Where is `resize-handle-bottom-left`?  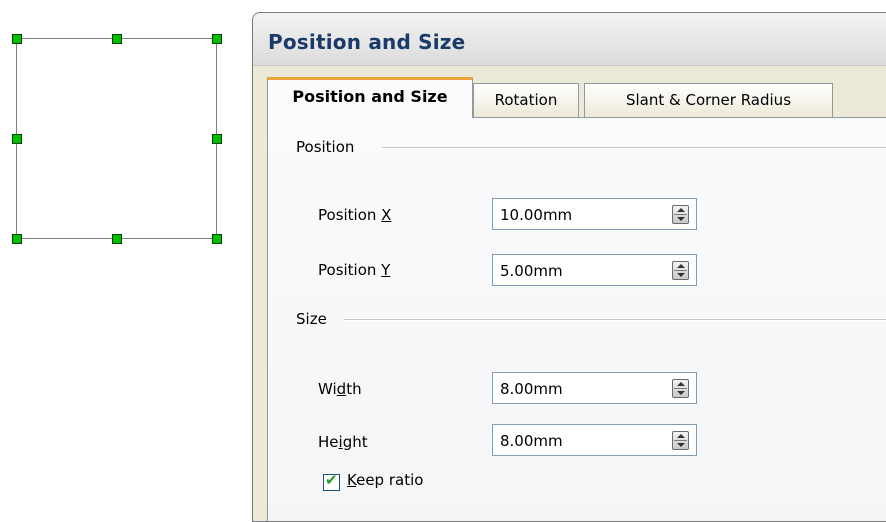 resize-handle-bottom-left is located at coordinates (17, 239).